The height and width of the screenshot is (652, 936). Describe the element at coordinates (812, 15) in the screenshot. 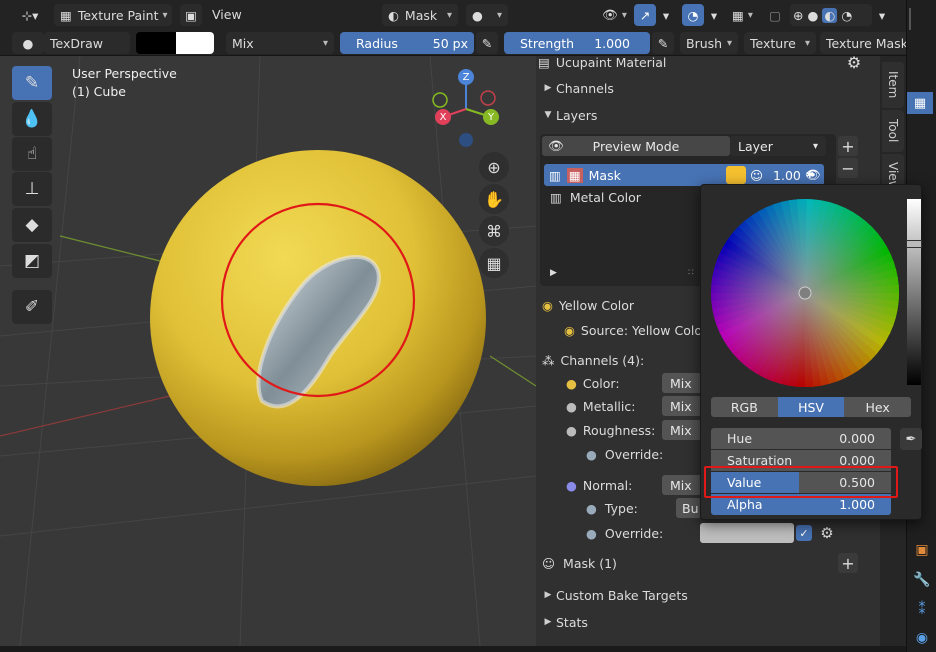

I see `solid-icon: ●` at that location.